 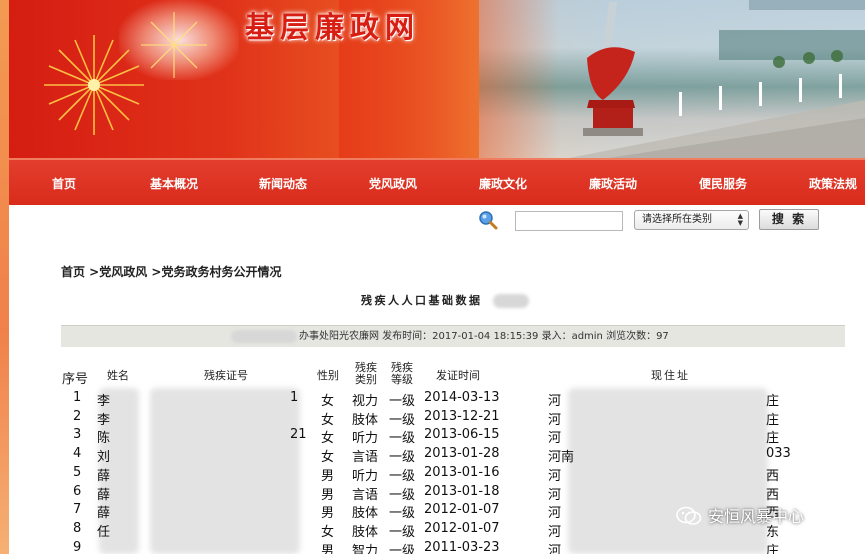 What do you see at coordinates (174, 45) in the screenshot?
I see `firework-graphic-small` at bounding box center [174, 45].